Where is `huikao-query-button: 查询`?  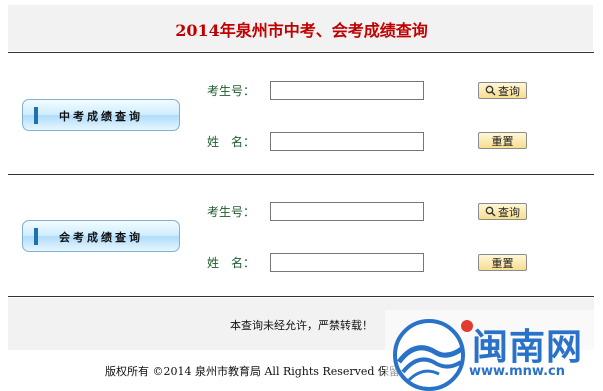
huikao-query-button: 查询 is located at coordinates (502, 211).